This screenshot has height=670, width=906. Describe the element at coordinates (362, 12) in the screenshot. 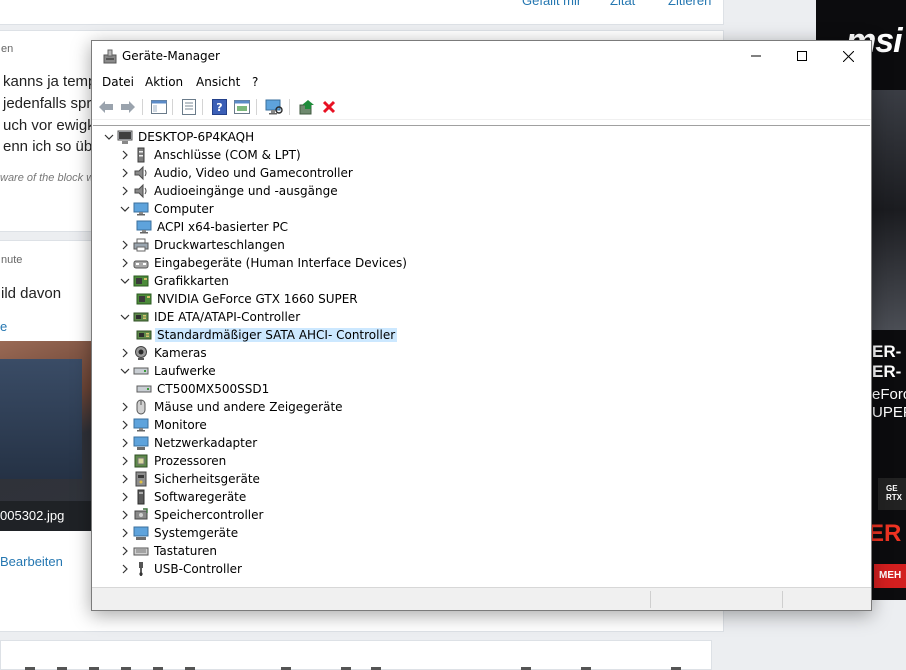

I see `forum-top-card: Gefällt mir Zitat Zitieren` at that location.